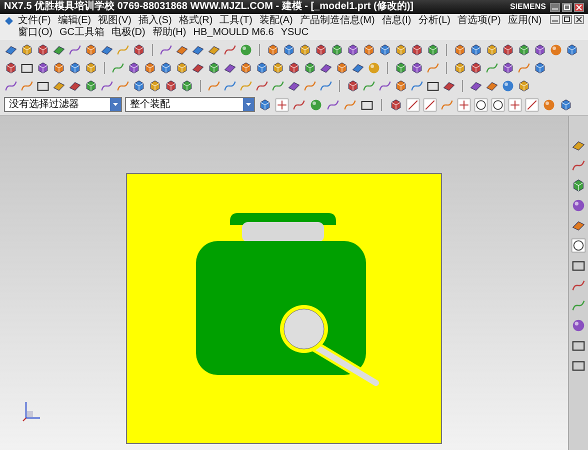 The image size is (588, 450). I want to click on menu-item: 视图(V), so click(115, 21).